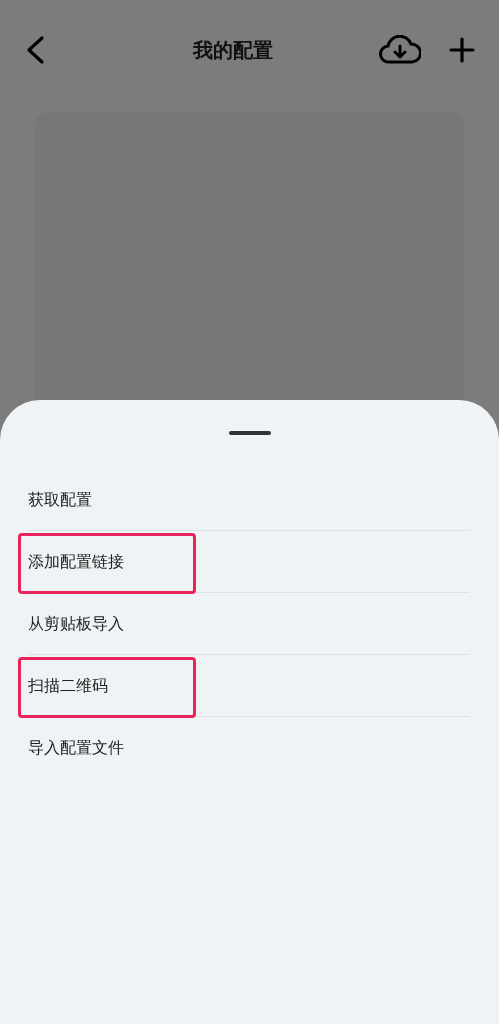 This screenshot has width=499, height=1024. I want to click on menu-item: 扫描二维码, so click(68, 685).